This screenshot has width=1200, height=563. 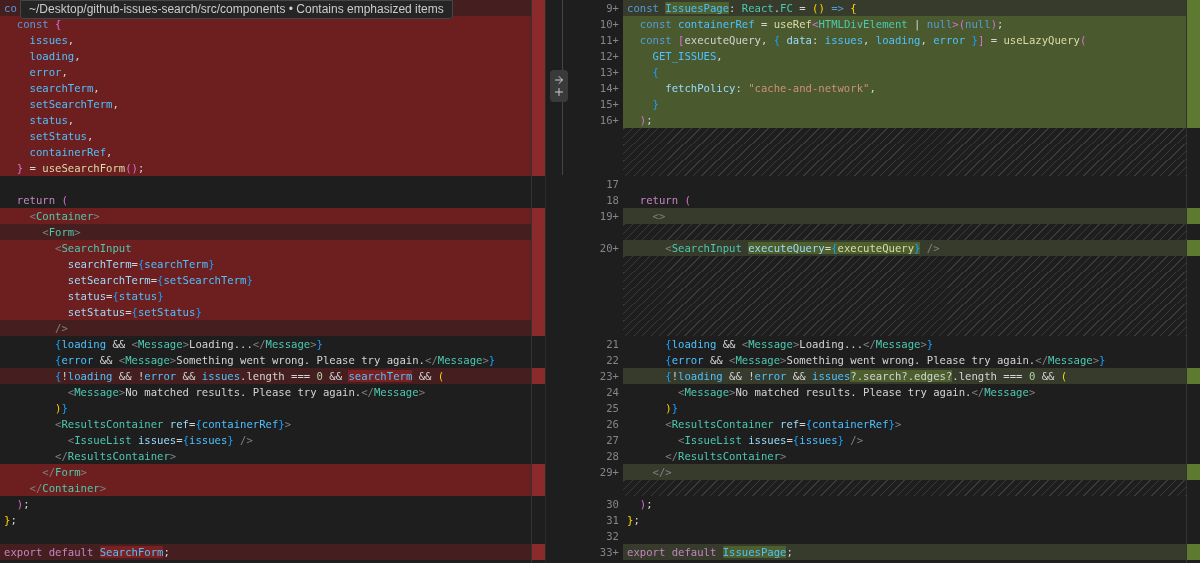 What do you see at coordinates (80, 168) in the screenshot?
I see `code-line: } = useSearchForm();` at bounding box center [80, 168].